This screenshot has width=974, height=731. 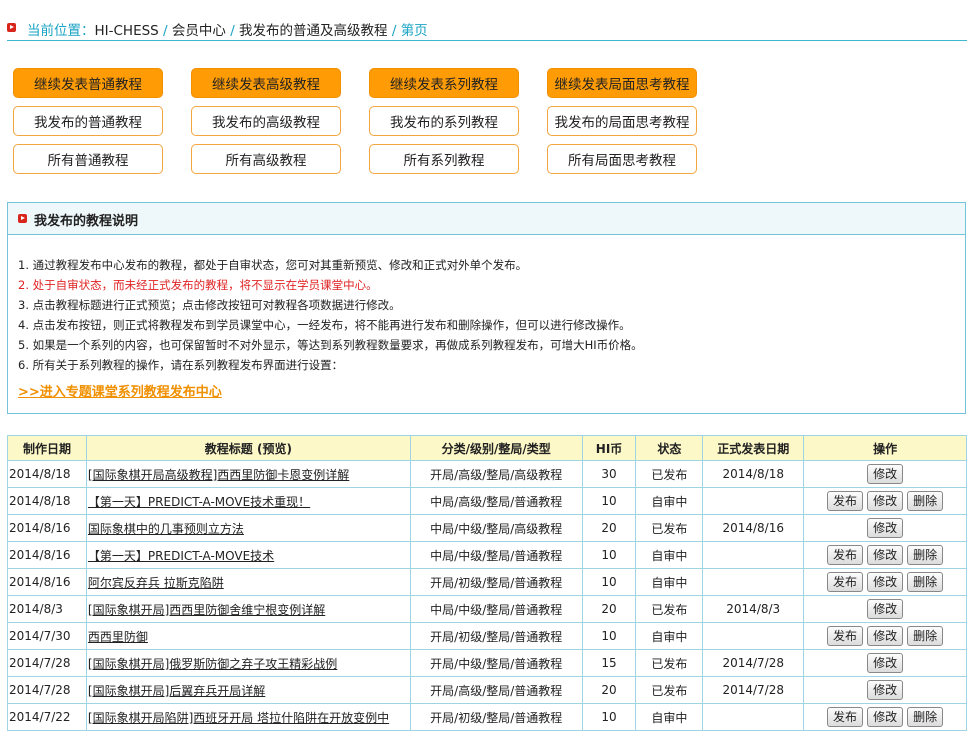 What do you see at coordinates (47, 717) in the screenshot?
I see `cell-date: 2014/7/22` at bounding box center [47, 717].